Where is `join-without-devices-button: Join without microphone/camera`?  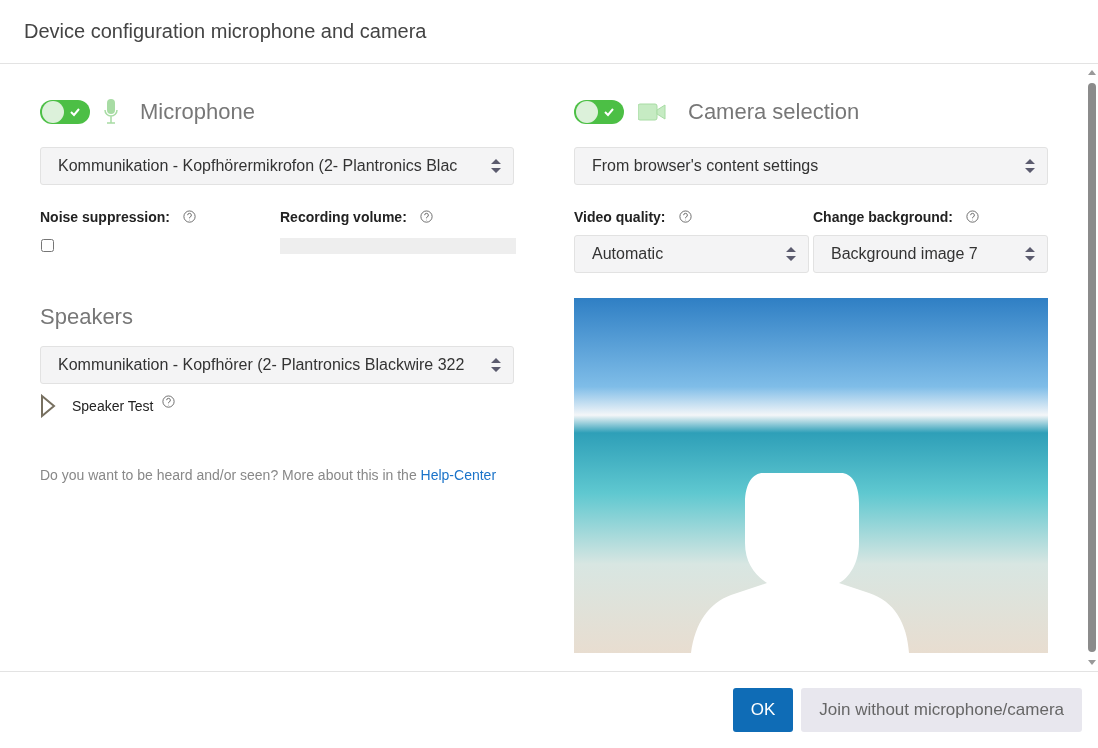
join-without-devices-button: Join without microphone/camera is located at coordinates (941, 710).